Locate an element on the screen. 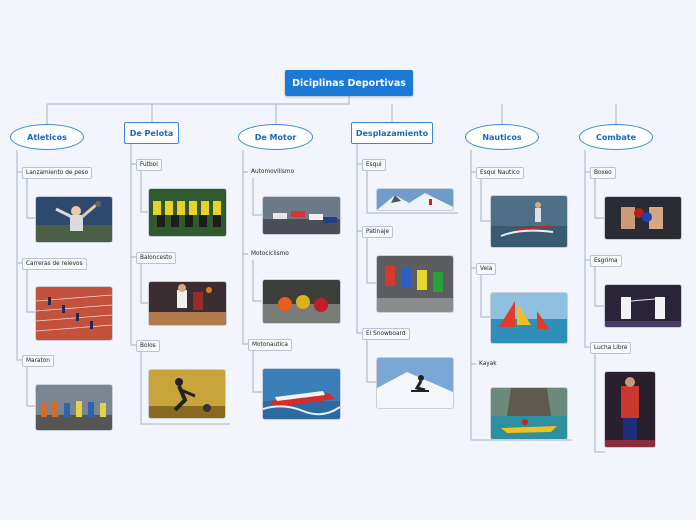  topic-boxeo: Boxeo is located at coordinates (603, 173).